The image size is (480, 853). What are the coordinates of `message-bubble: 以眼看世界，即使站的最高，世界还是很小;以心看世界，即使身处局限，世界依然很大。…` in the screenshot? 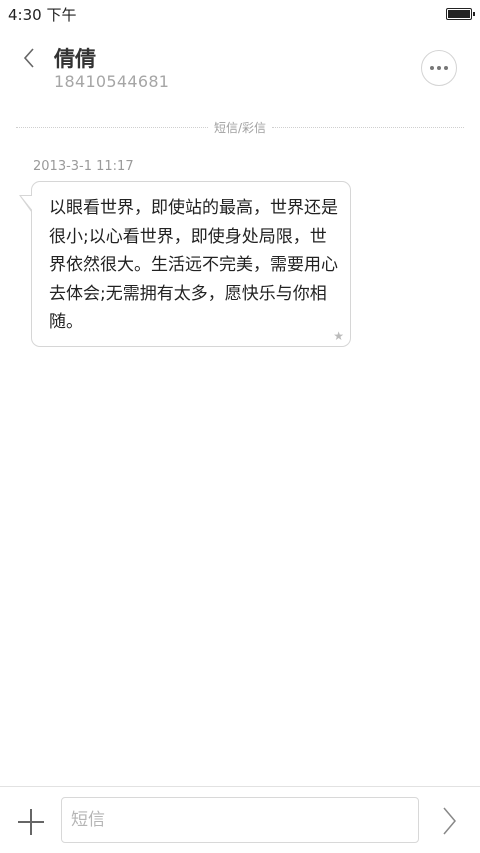 It's located at (191, 264).